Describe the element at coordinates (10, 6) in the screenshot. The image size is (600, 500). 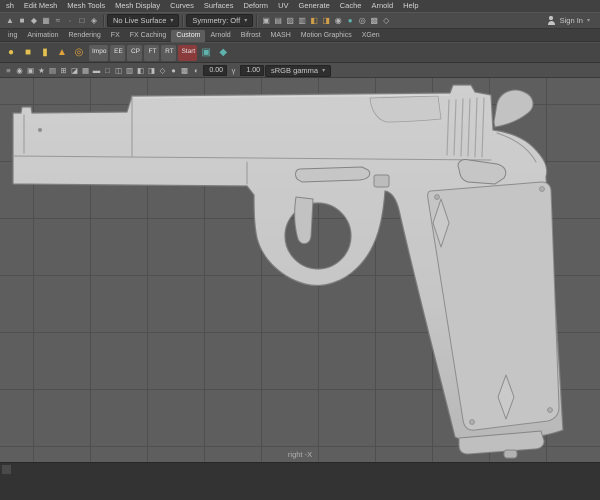
I see `menu-item: sh` at that location.